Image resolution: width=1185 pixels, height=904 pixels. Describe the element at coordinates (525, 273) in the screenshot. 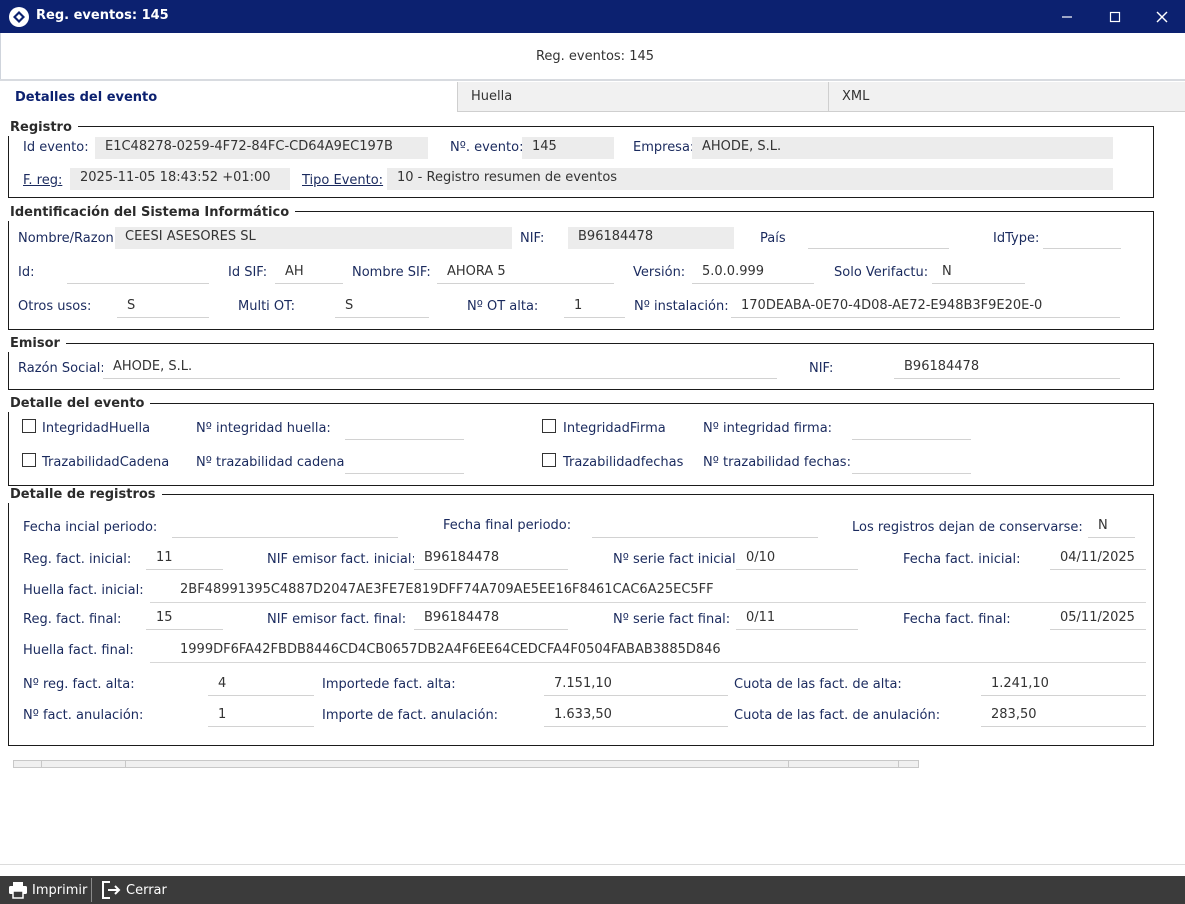

I see `nombre-sif-field: AHORA 5` at that location.